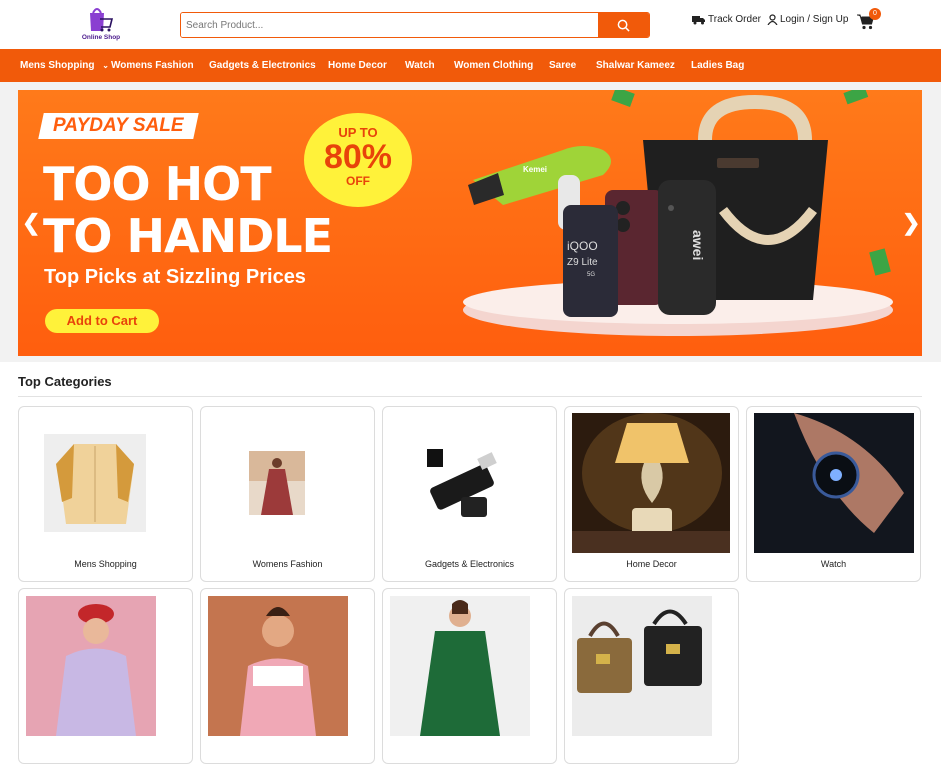 The height and width of the screenshot is (764, 941). I want to click on cart-button: 0, so click(869, 19).